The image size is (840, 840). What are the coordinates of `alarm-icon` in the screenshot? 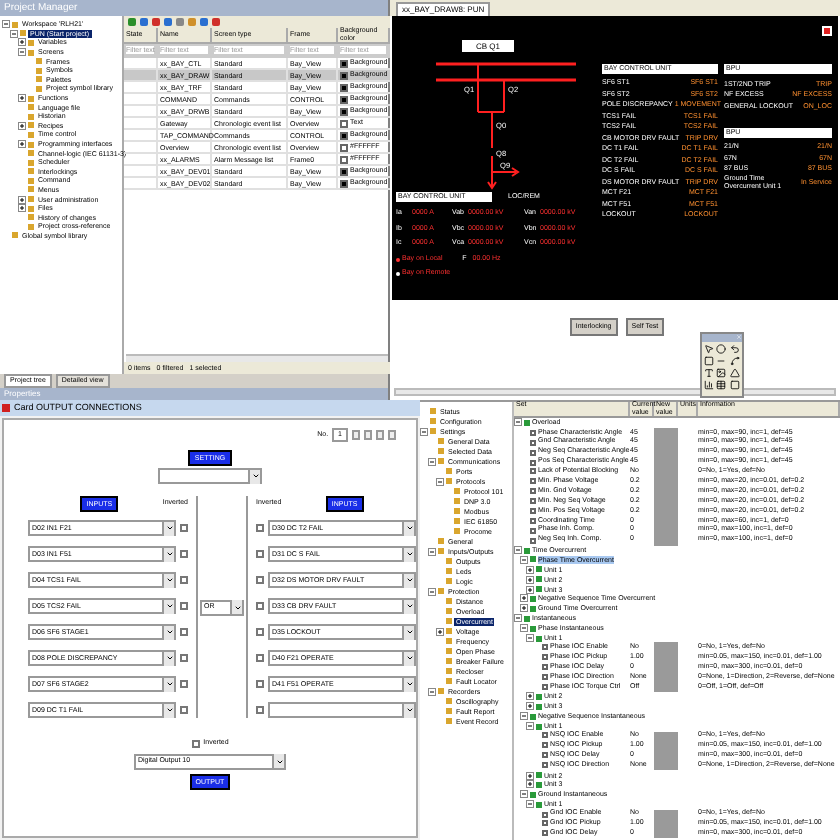 It's located at (827, 31).